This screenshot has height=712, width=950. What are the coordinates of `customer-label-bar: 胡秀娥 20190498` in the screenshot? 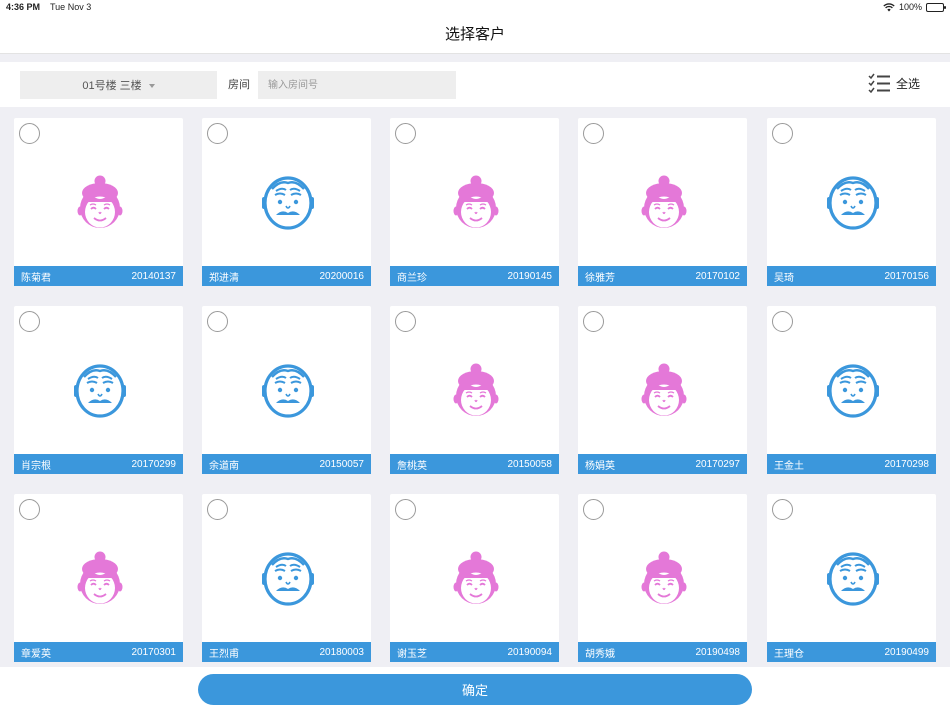 It's located at (662, 652).